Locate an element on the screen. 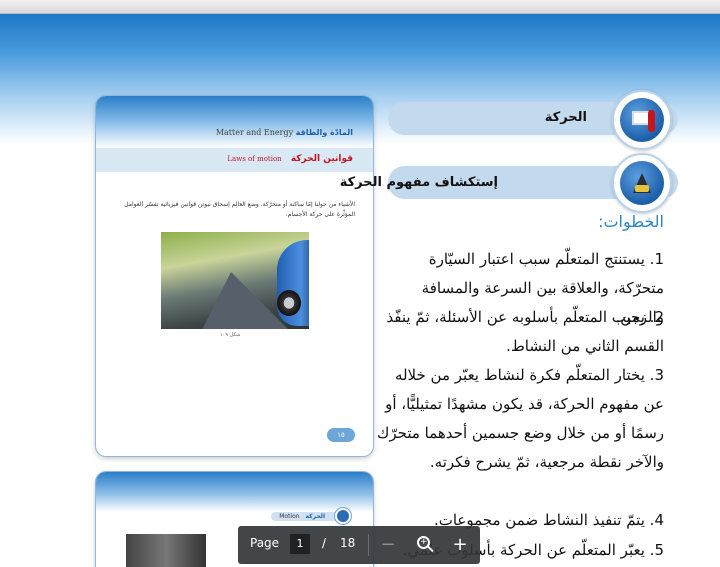 This screenshot has width=720, height=567. lesson-icon is located at coordinates (343, 516).